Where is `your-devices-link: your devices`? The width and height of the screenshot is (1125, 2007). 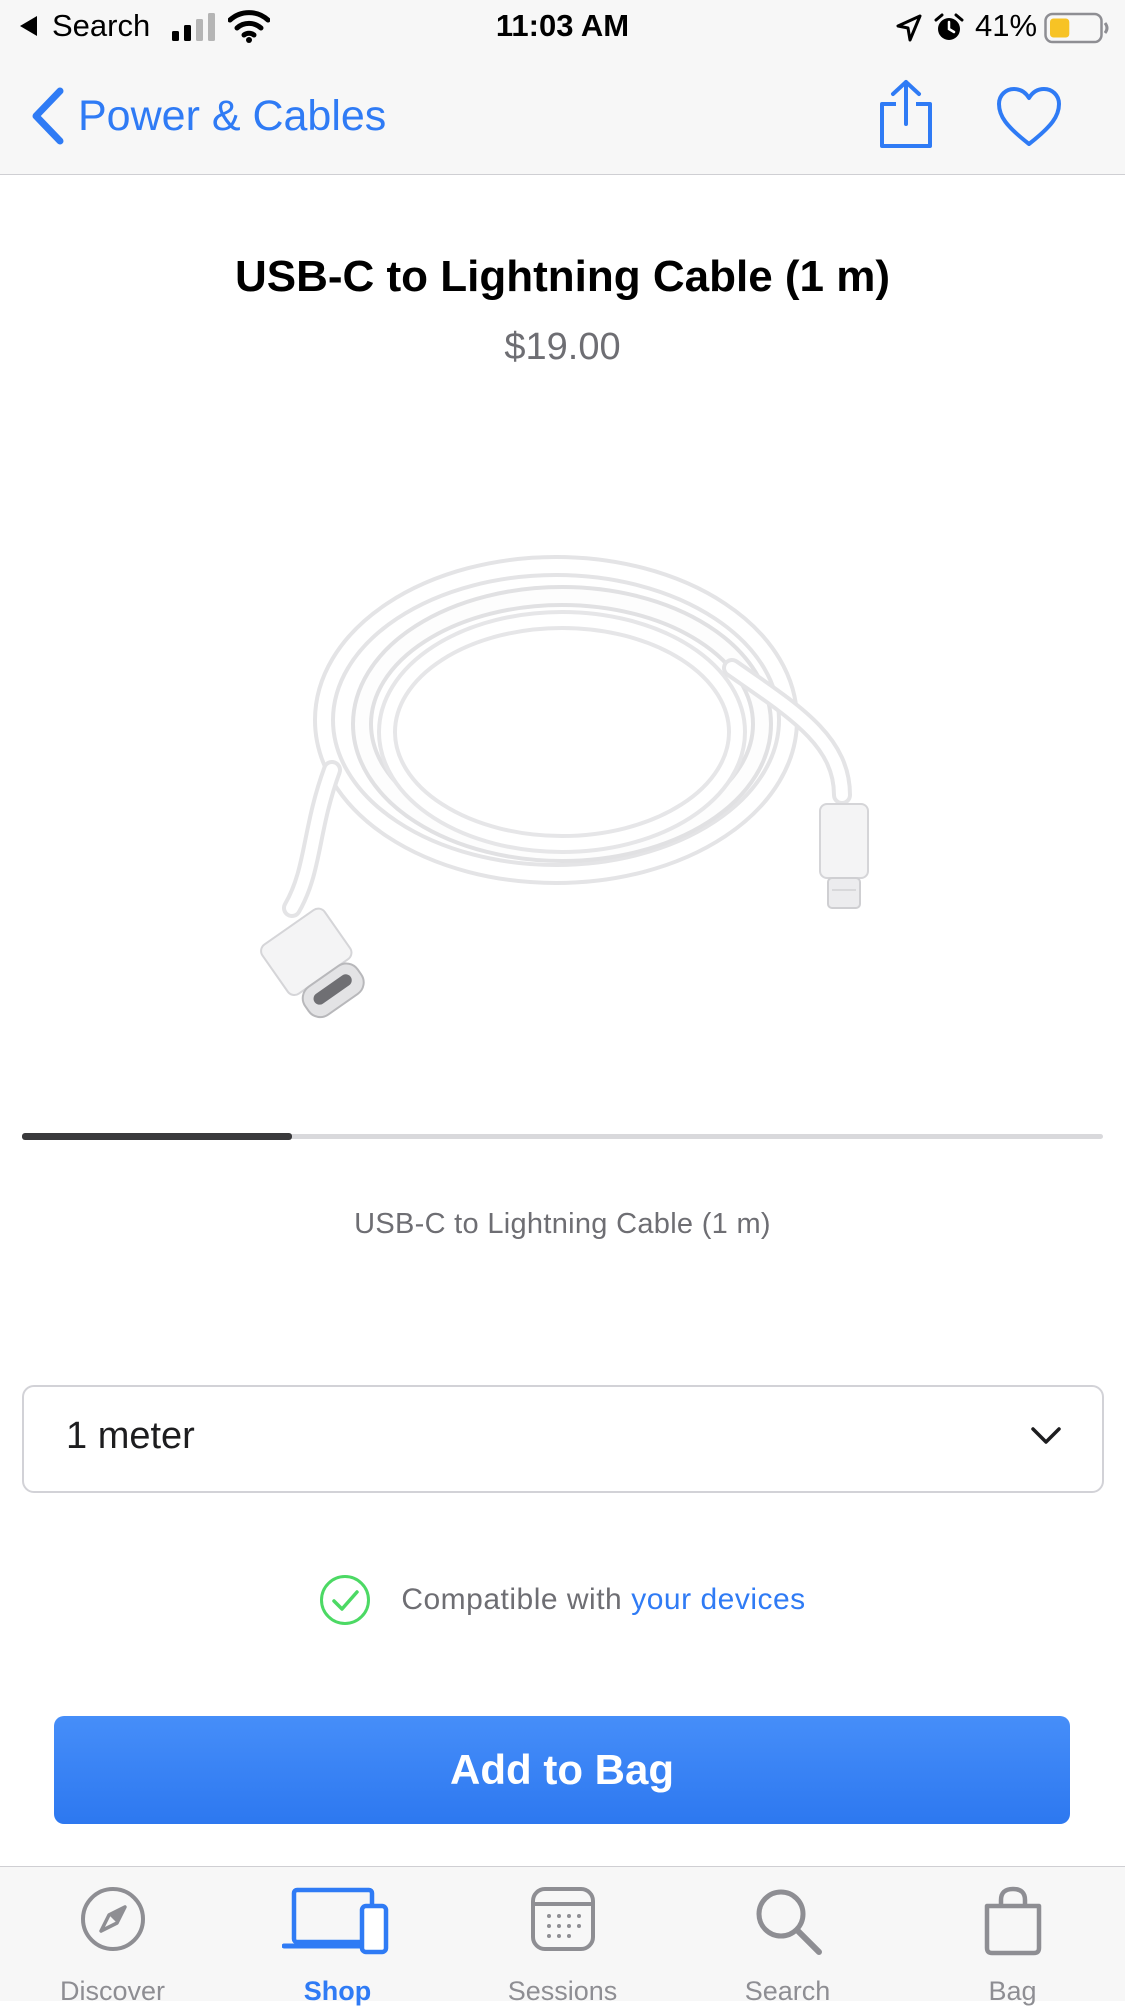
your-devices-link: your devices is located at coordinates (718, 1600).